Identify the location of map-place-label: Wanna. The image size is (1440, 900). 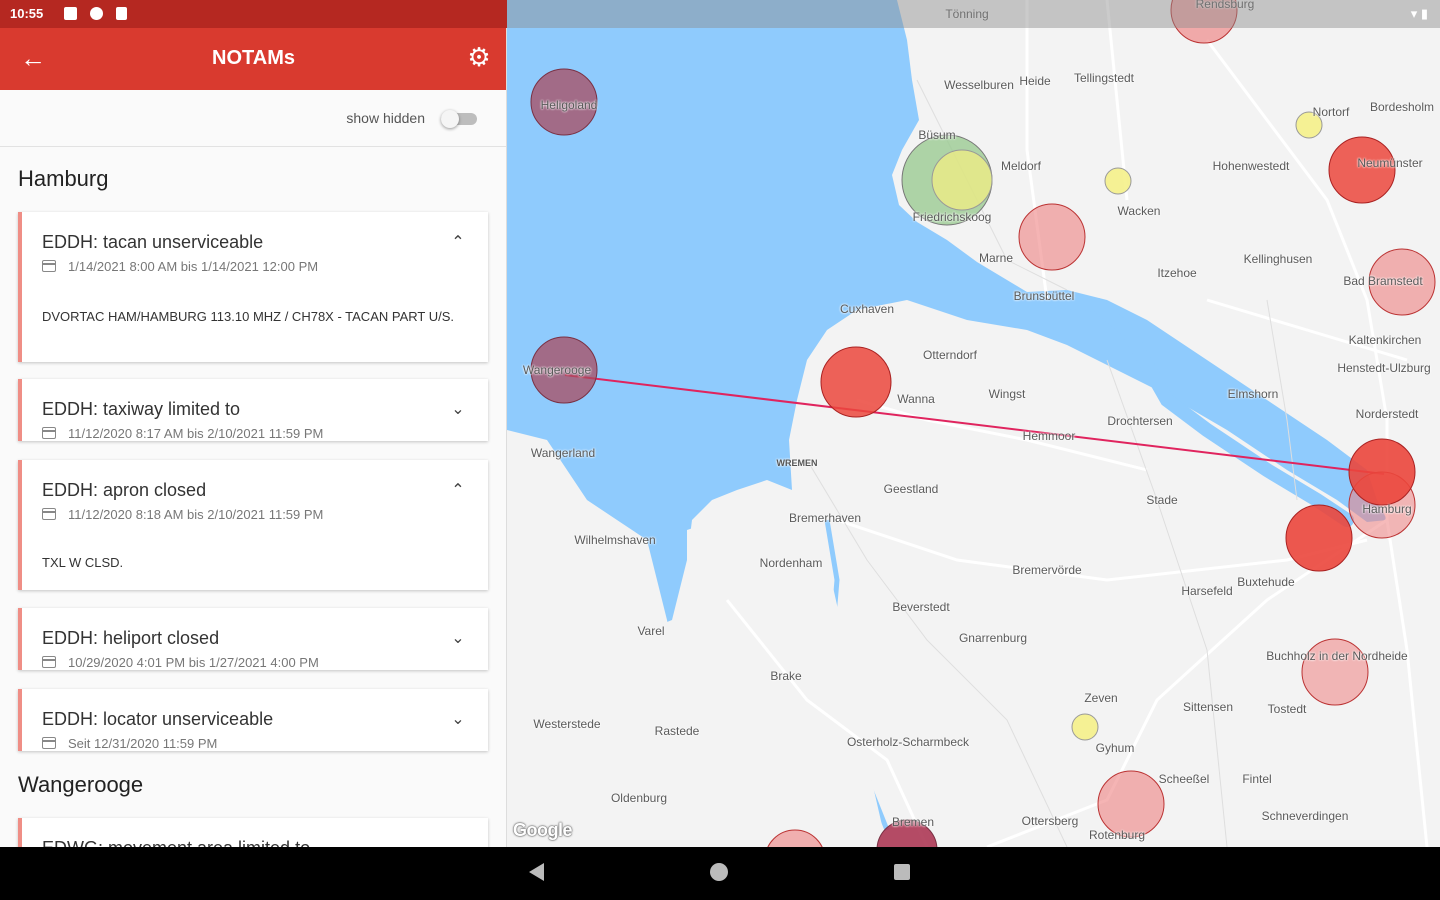
(916, 399).